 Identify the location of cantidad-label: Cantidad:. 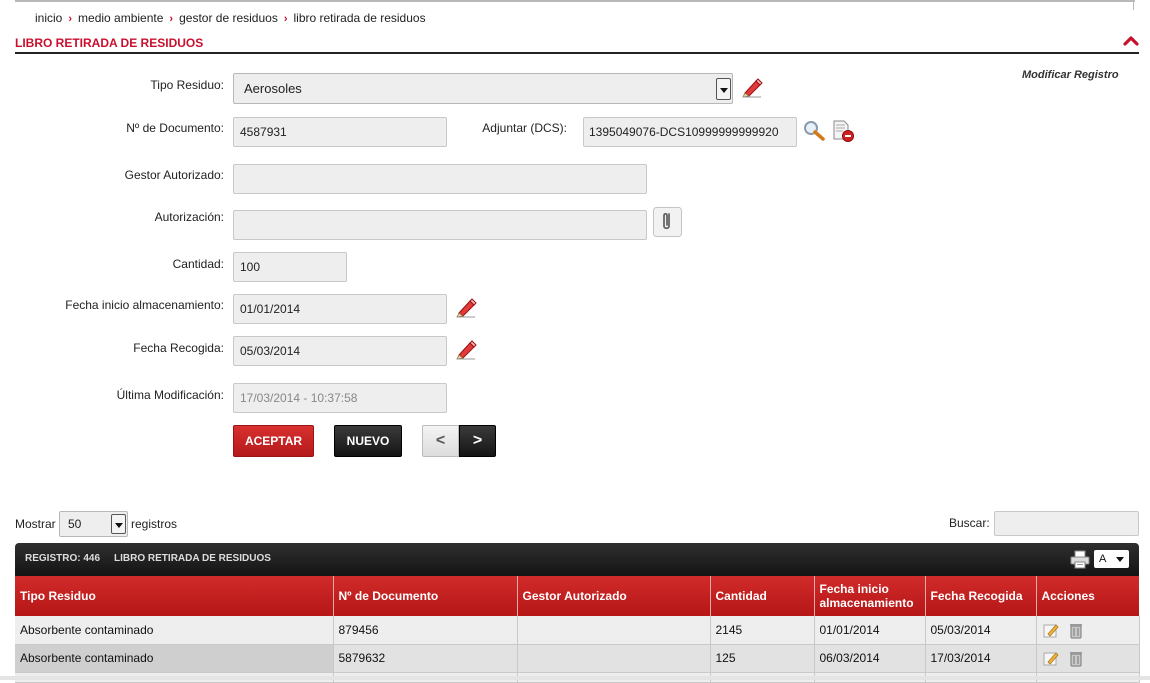
(198, 264).